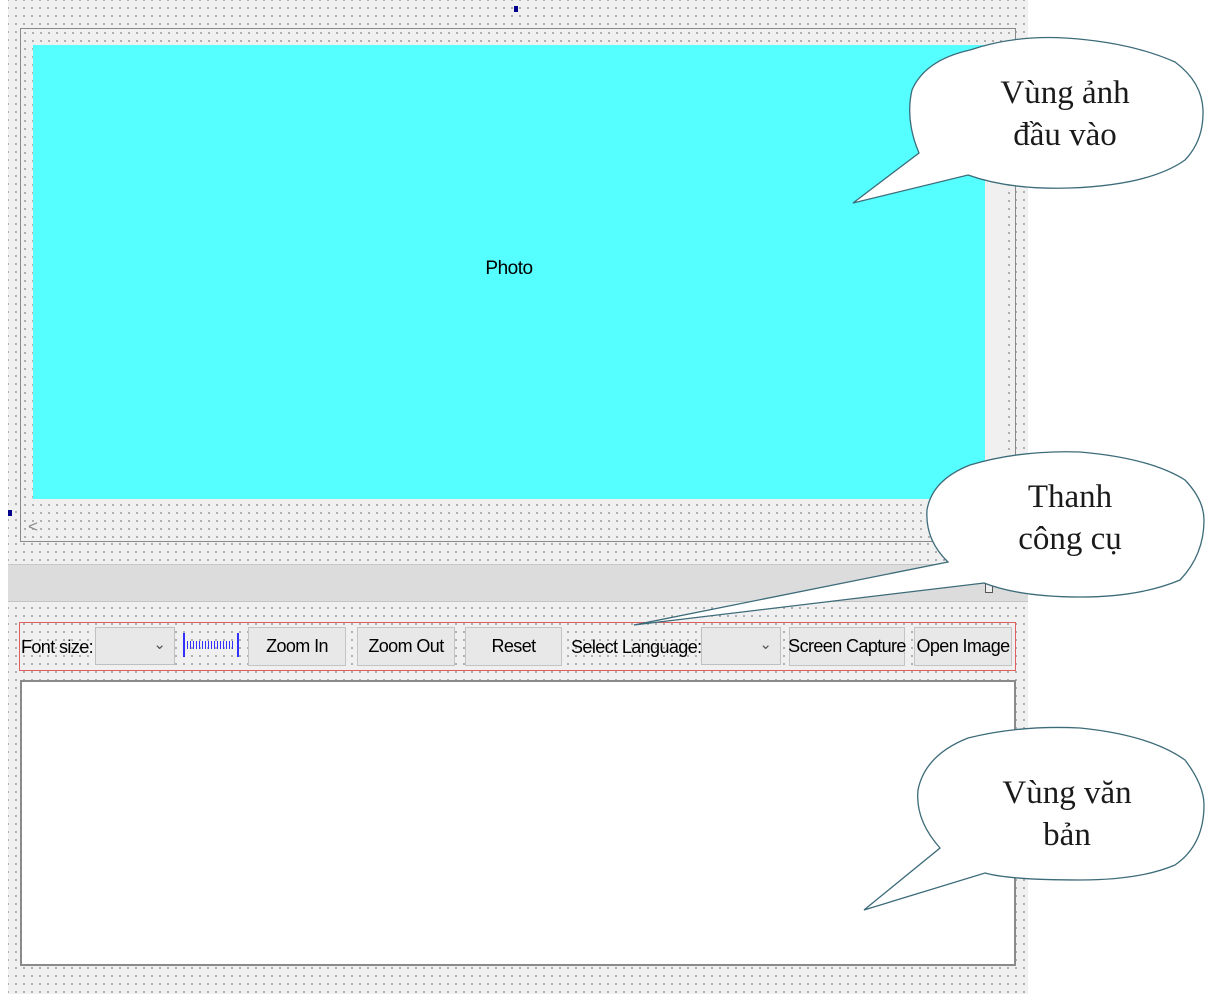 The height and width of the screenshot is (994, 1205). What do you see at coordinates (1065, 93) in the screenshot?
I see `callout-input-image-line1: Vùng ảnh` at bounding box center [1065, 93].